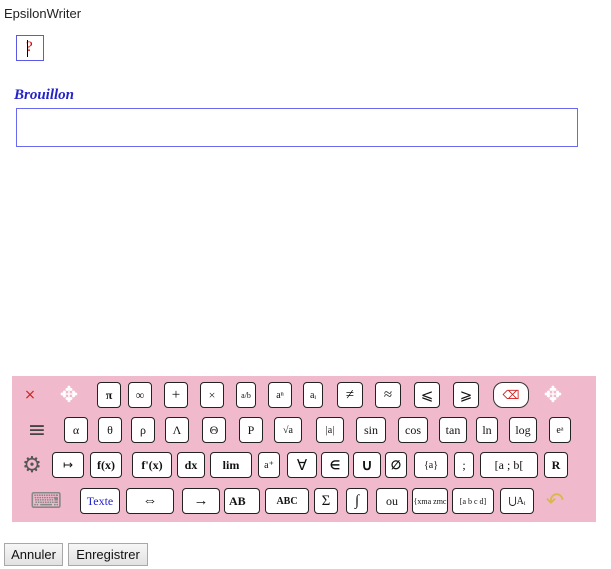  Describe the element at coordinates (357, 501) in the screenshot. I see `key-integral: ∫` at that location.